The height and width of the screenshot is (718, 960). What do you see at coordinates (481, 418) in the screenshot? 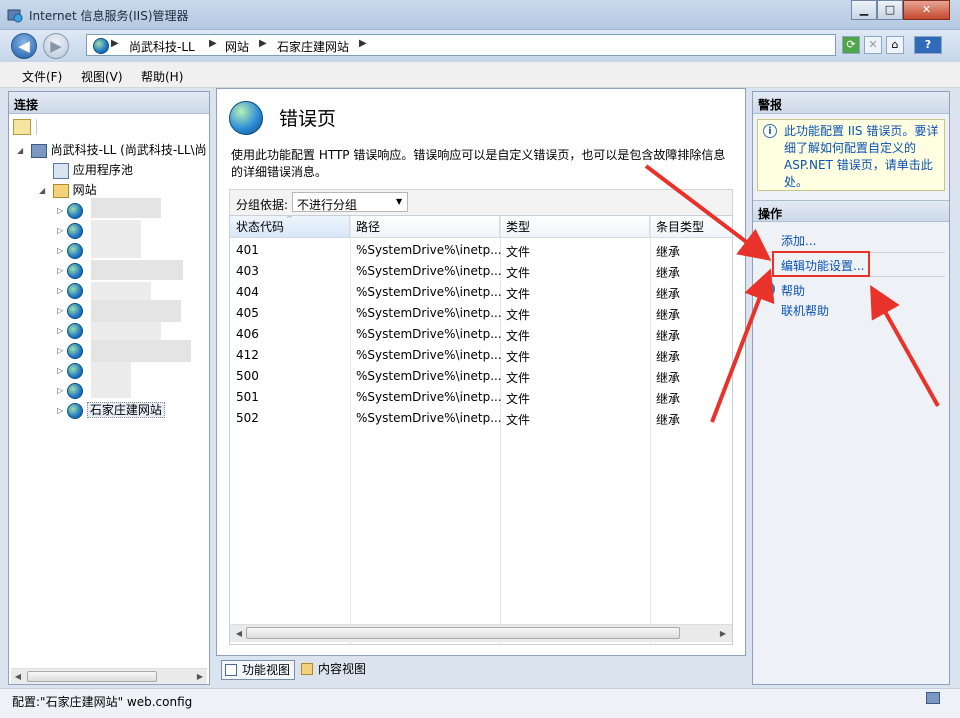
I see `table-row: 502 %SystemDrive%\inetp... 文件 继承` at bounding box center [481, 418].